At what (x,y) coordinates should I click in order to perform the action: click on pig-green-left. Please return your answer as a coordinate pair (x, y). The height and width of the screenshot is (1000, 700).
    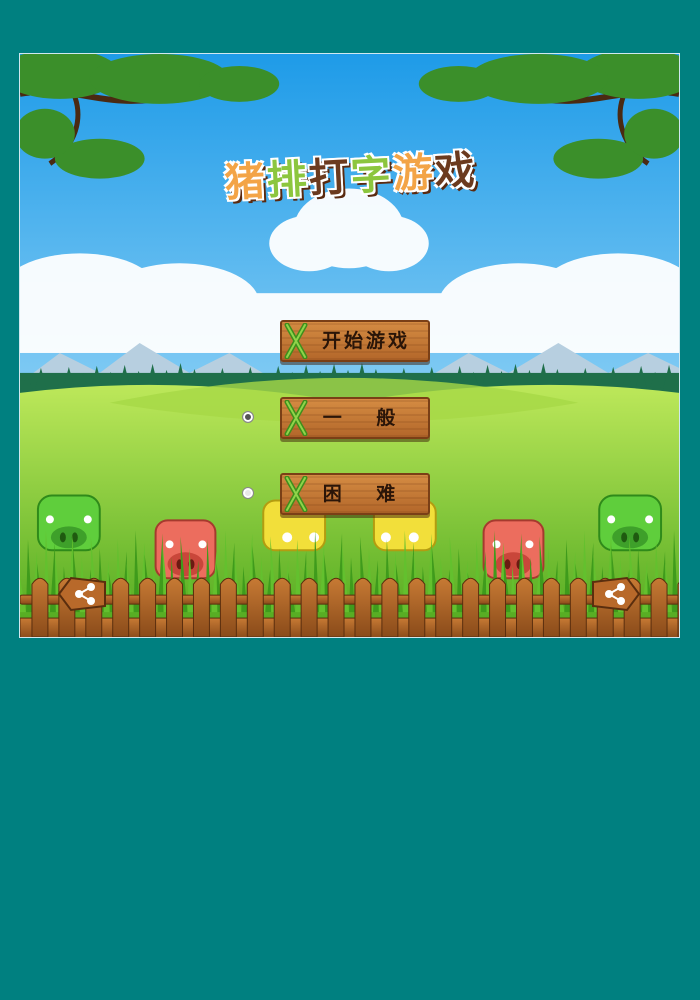
    Looking at the image, I should click on (68, 523).